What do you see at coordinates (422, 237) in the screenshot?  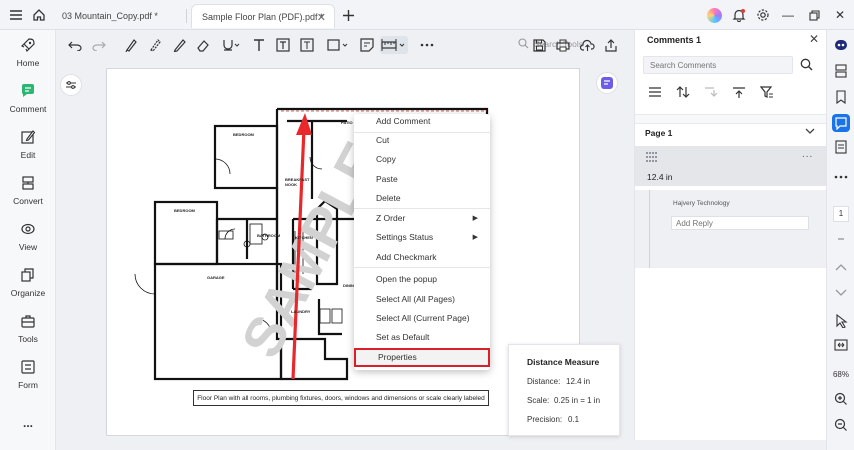 I see `menu-item-settings-status: Settings Status ▶` at bounding box center [422, 237].